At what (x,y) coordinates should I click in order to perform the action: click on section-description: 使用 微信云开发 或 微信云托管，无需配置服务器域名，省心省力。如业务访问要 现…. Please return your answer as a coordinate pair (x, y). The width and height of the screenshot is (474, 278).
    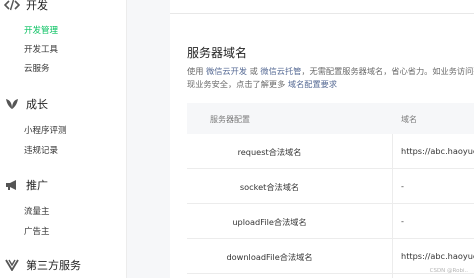
    Looking at the image, I should click on (330, 78).